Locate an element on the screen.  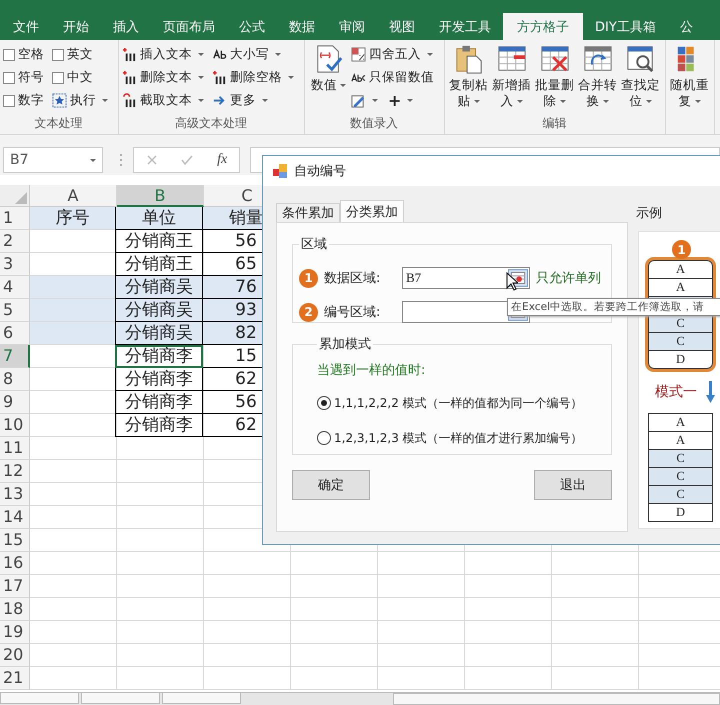
row-header: 18 is located at coordinates (15, 609).